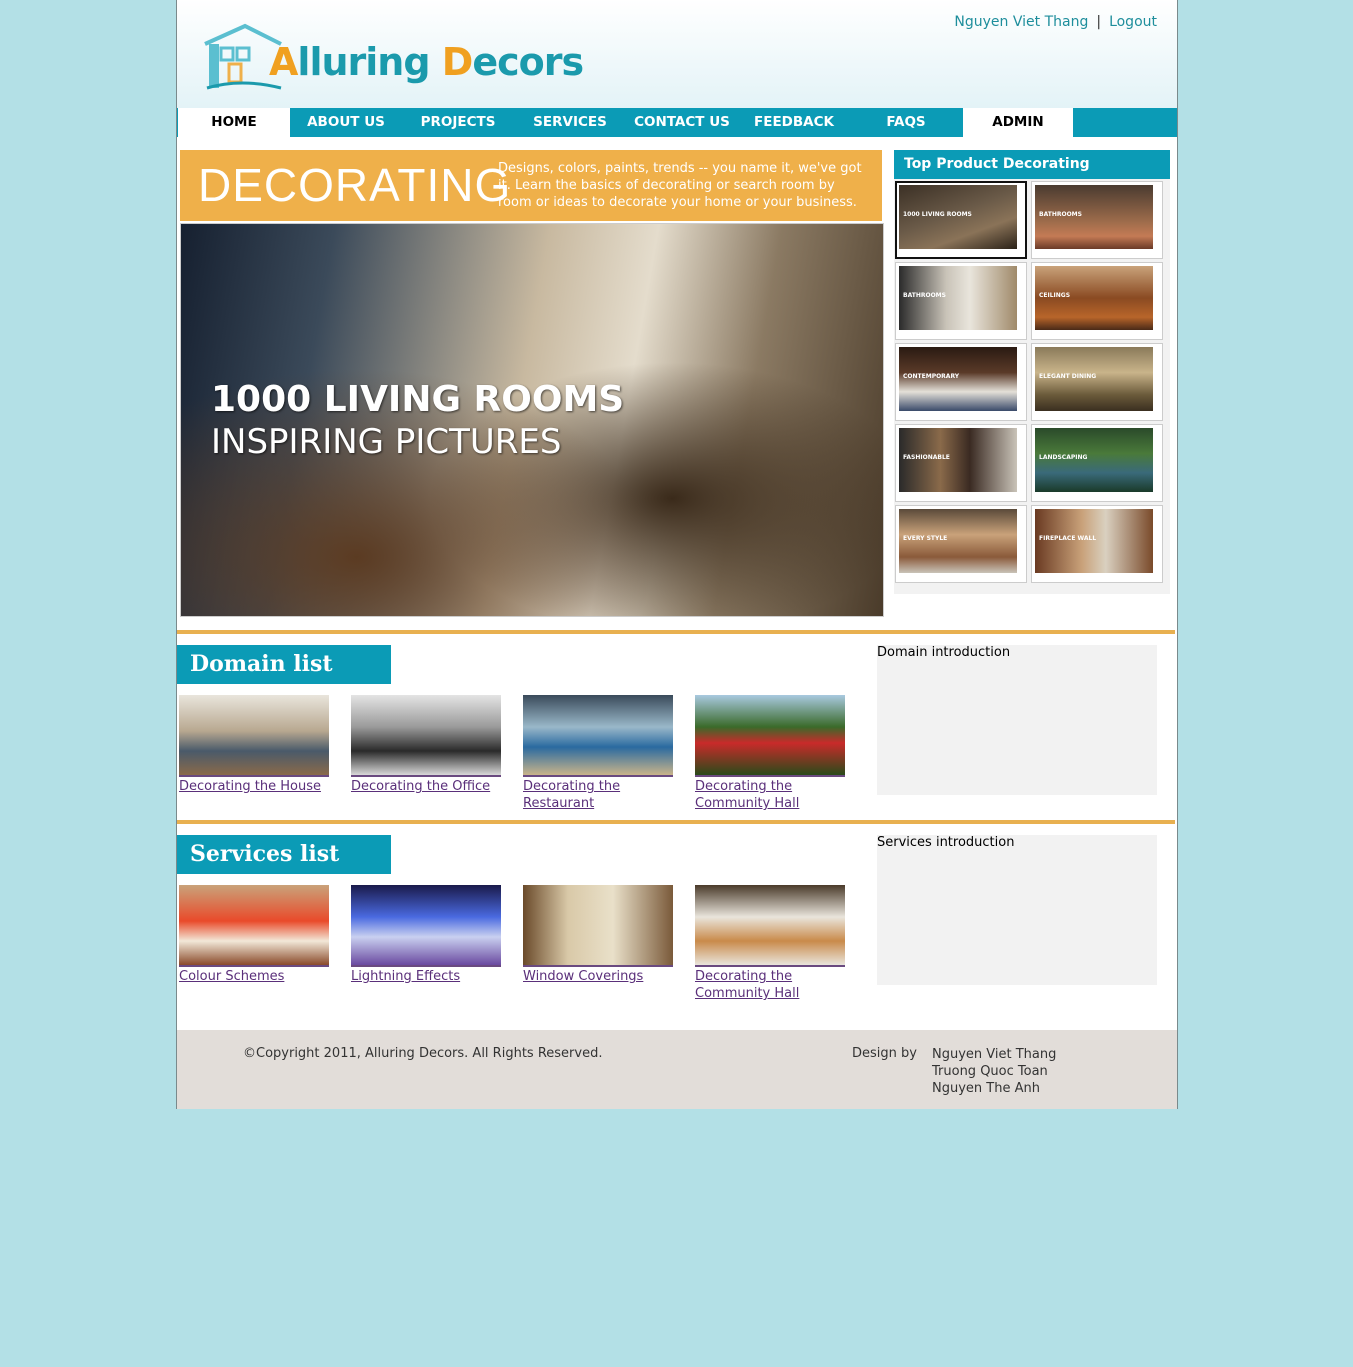 Image resolution: width=1353 pixels, height=1367 pixels. I want to click on hero-title: DECORATING, so click(355, 185).